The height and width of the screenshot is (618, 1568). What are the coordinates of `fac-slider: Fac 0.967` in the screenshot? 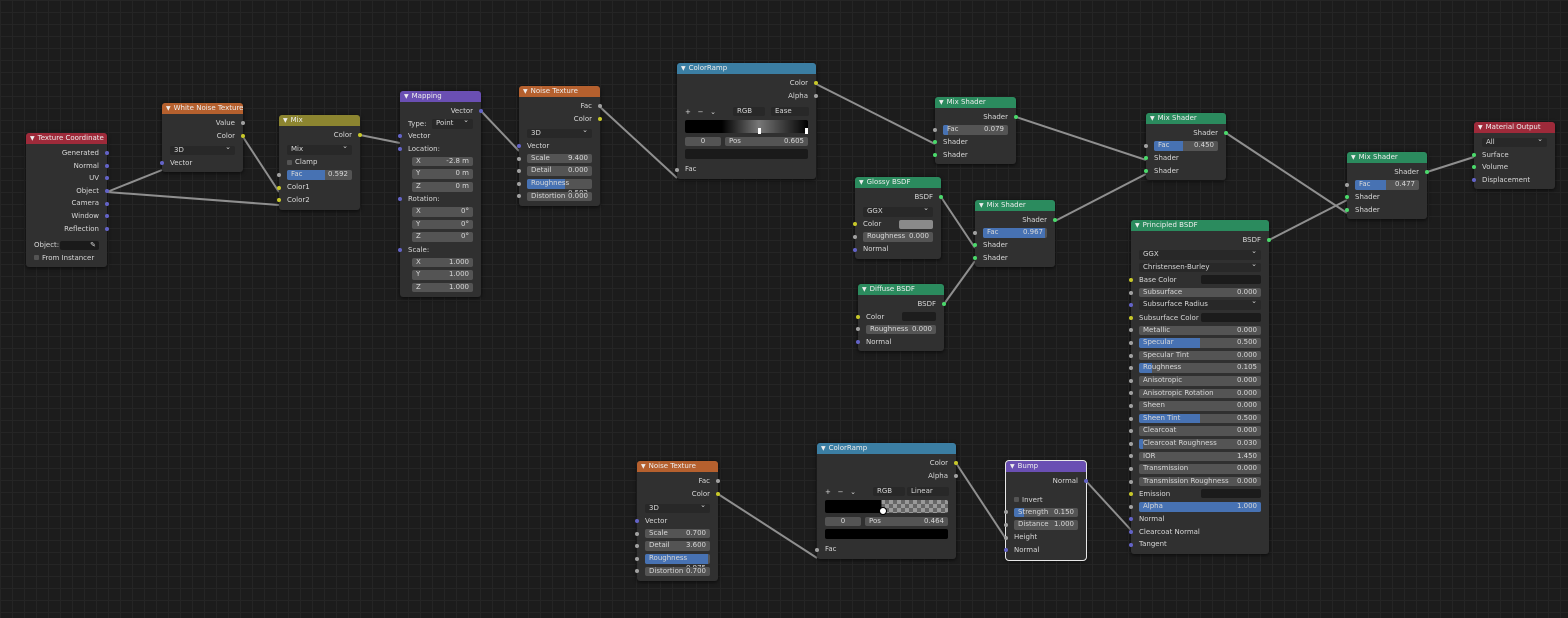 It's located at (1014, 233).